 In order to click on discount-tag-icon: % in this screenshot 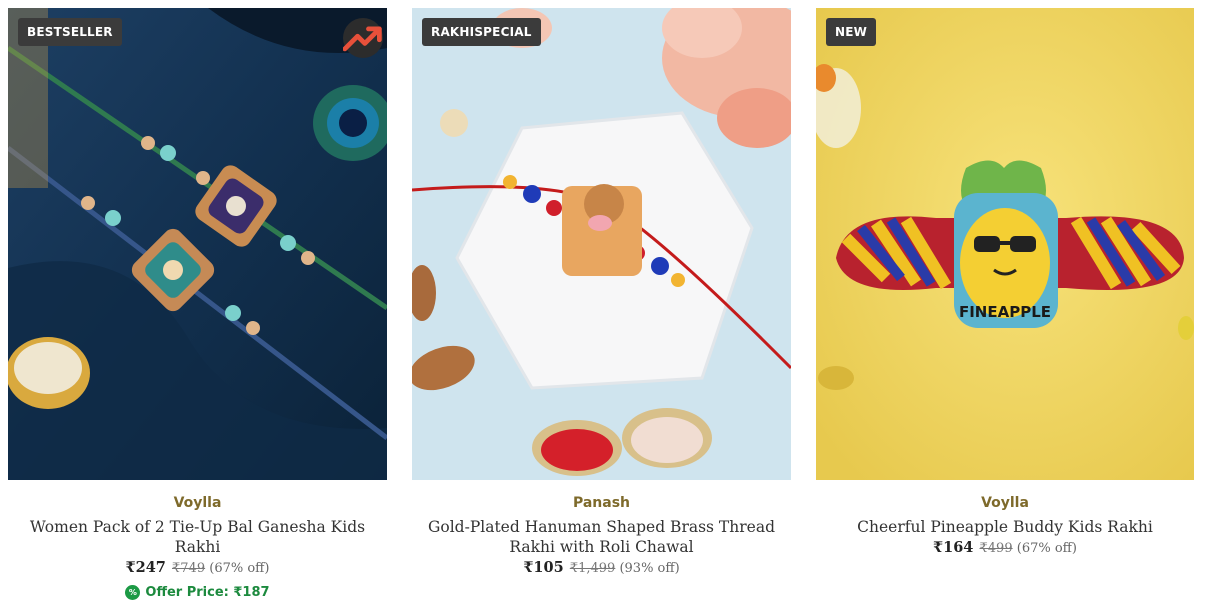, I will do `click(133, 592)`.